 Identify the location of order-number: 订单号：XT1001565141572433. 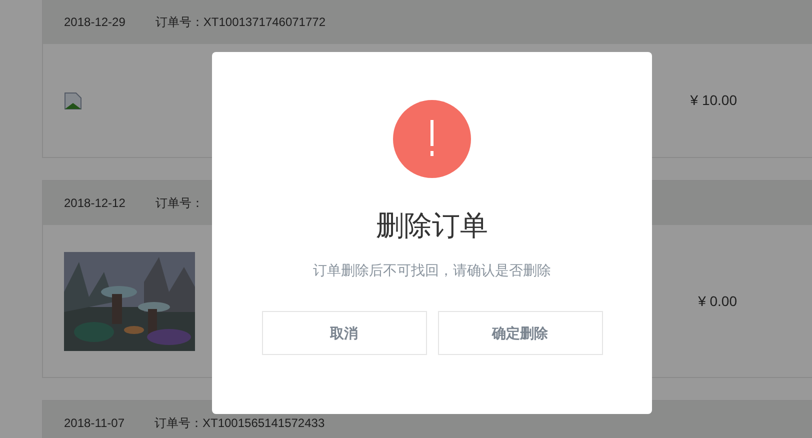
(239, 423).